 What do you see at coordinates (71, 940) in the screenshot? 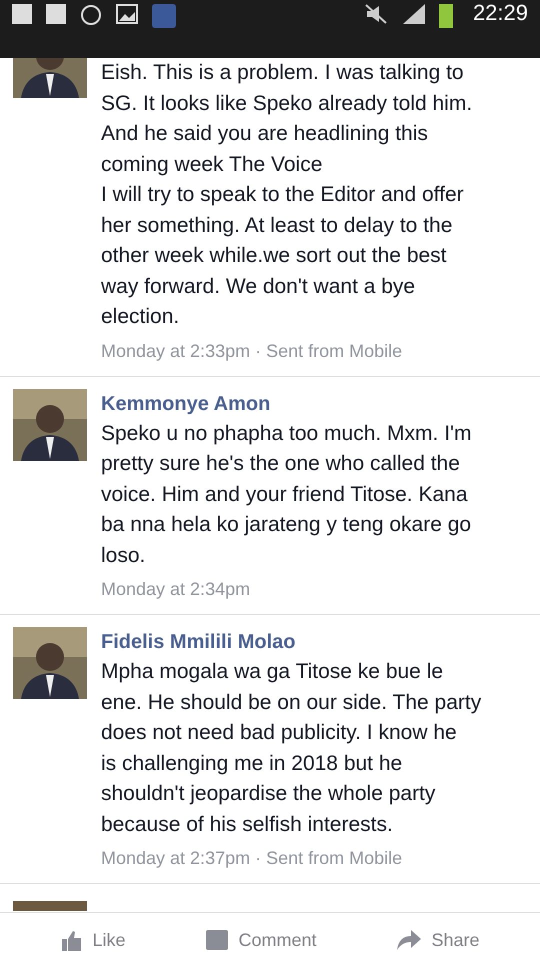
I see `thumbs-up-icon` at bounding box center [71, 940].